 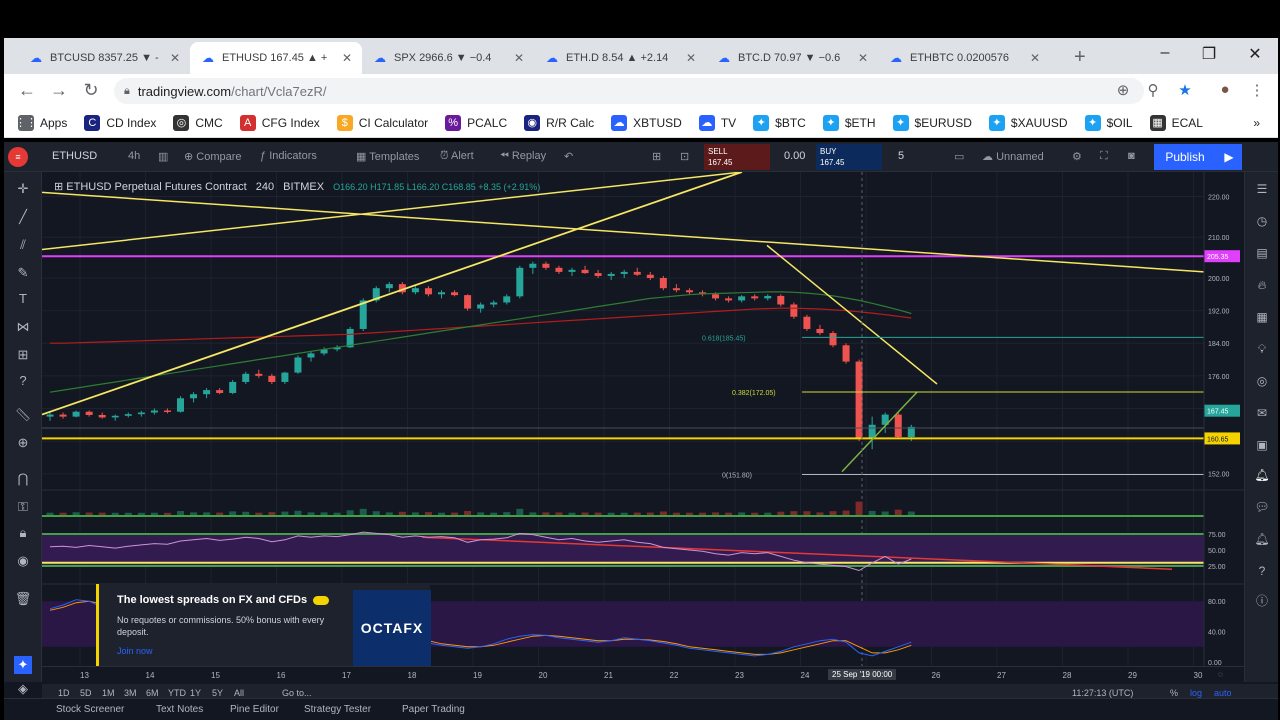 What do you see at coordinates (656, 156) in the screenshot?
I see `buysell-icon: ⊞` at bounding box center [656, 156].